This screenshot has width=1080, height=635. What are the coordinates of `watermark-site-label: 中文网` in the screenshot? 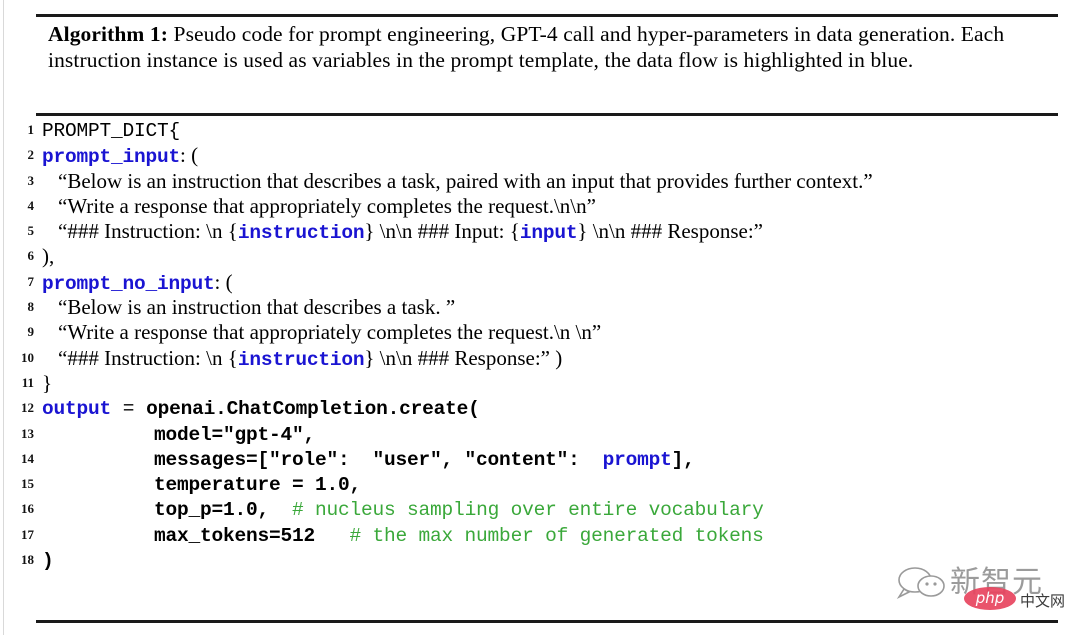 It's located at (1043, 601).